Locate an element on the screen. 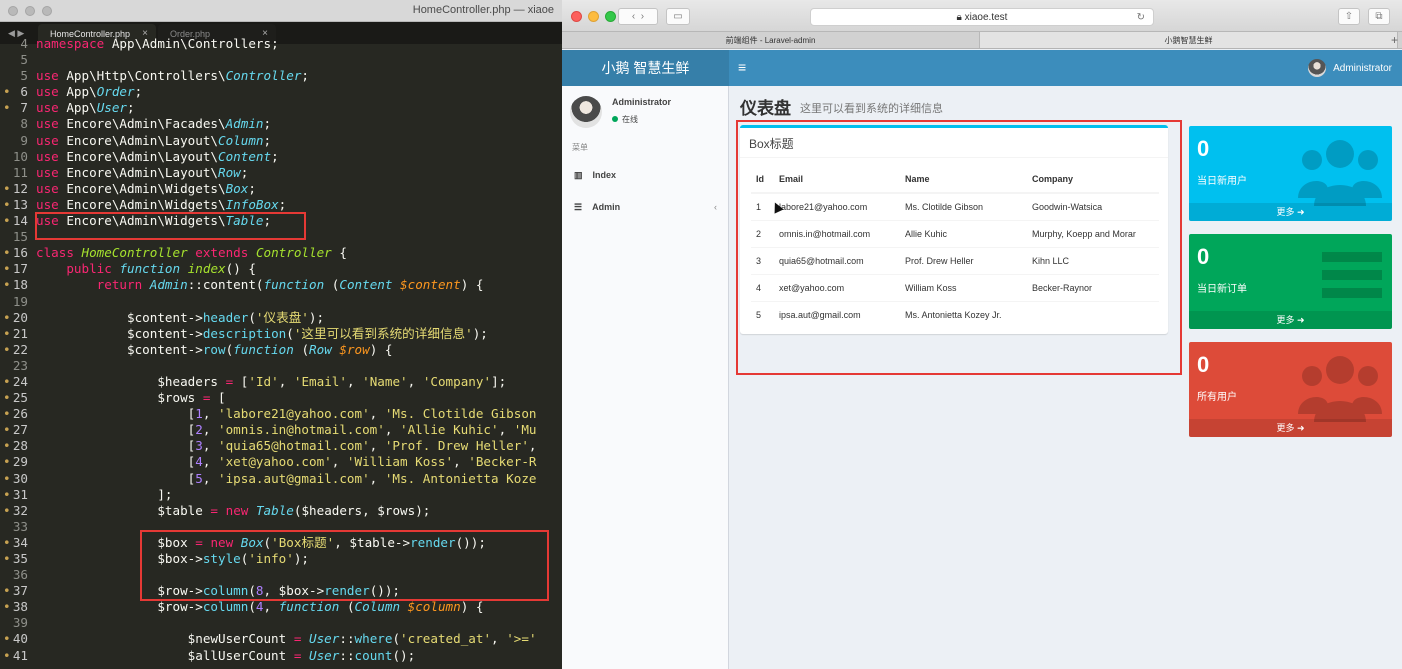  code-line: 8 use Encore\Admin\Facades\Admin; is located at coordinates (281, 124).